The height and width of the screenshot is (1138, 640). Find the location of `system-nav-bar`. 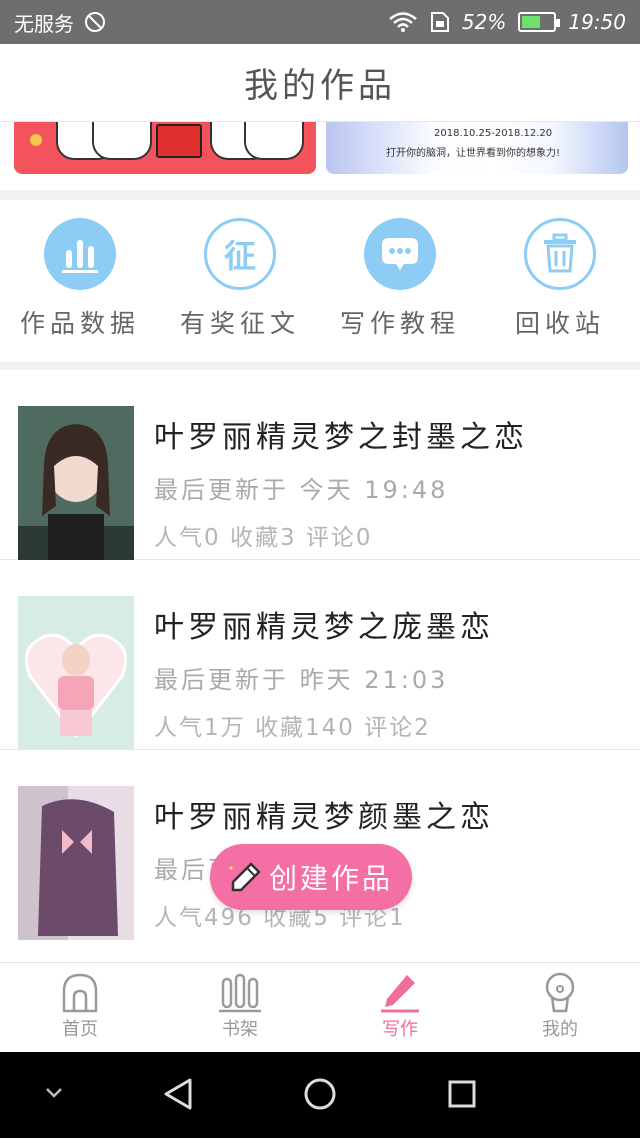

system-nav-bar is located at coordinates (320, 1095).